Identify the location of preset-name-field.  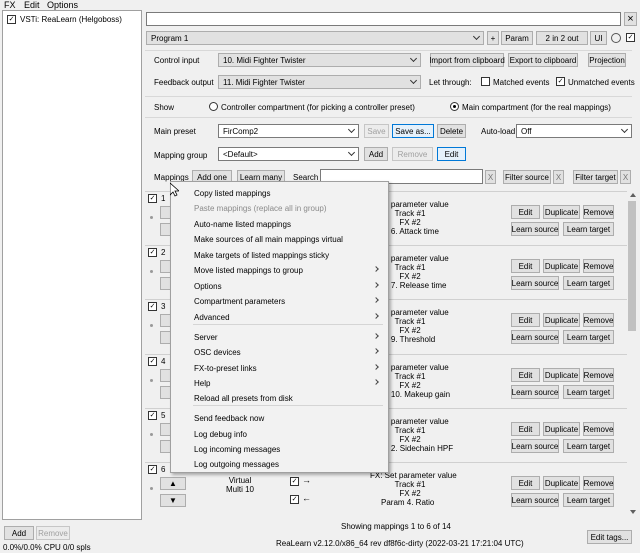
(383, 19).